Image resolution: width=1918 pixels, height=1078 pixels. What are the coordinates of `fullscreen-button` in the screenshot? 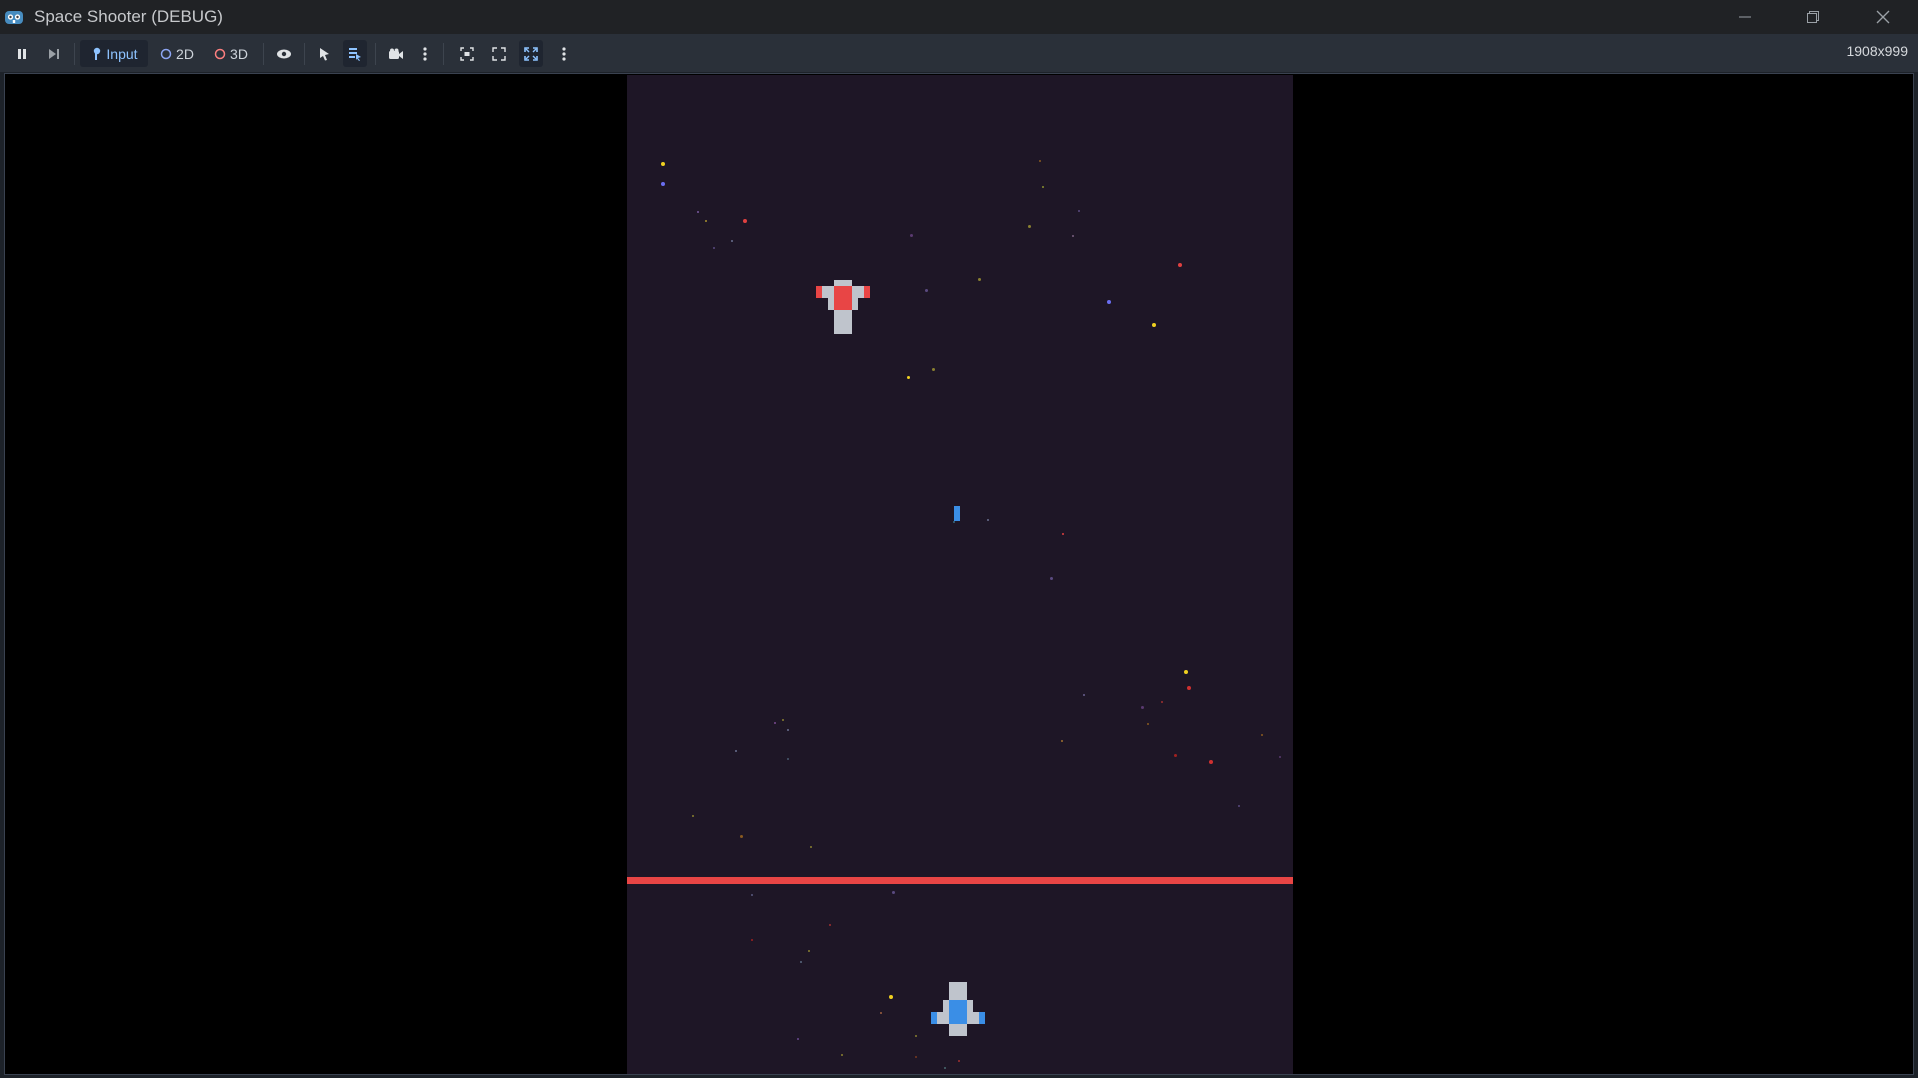 It's located at (499, 53).